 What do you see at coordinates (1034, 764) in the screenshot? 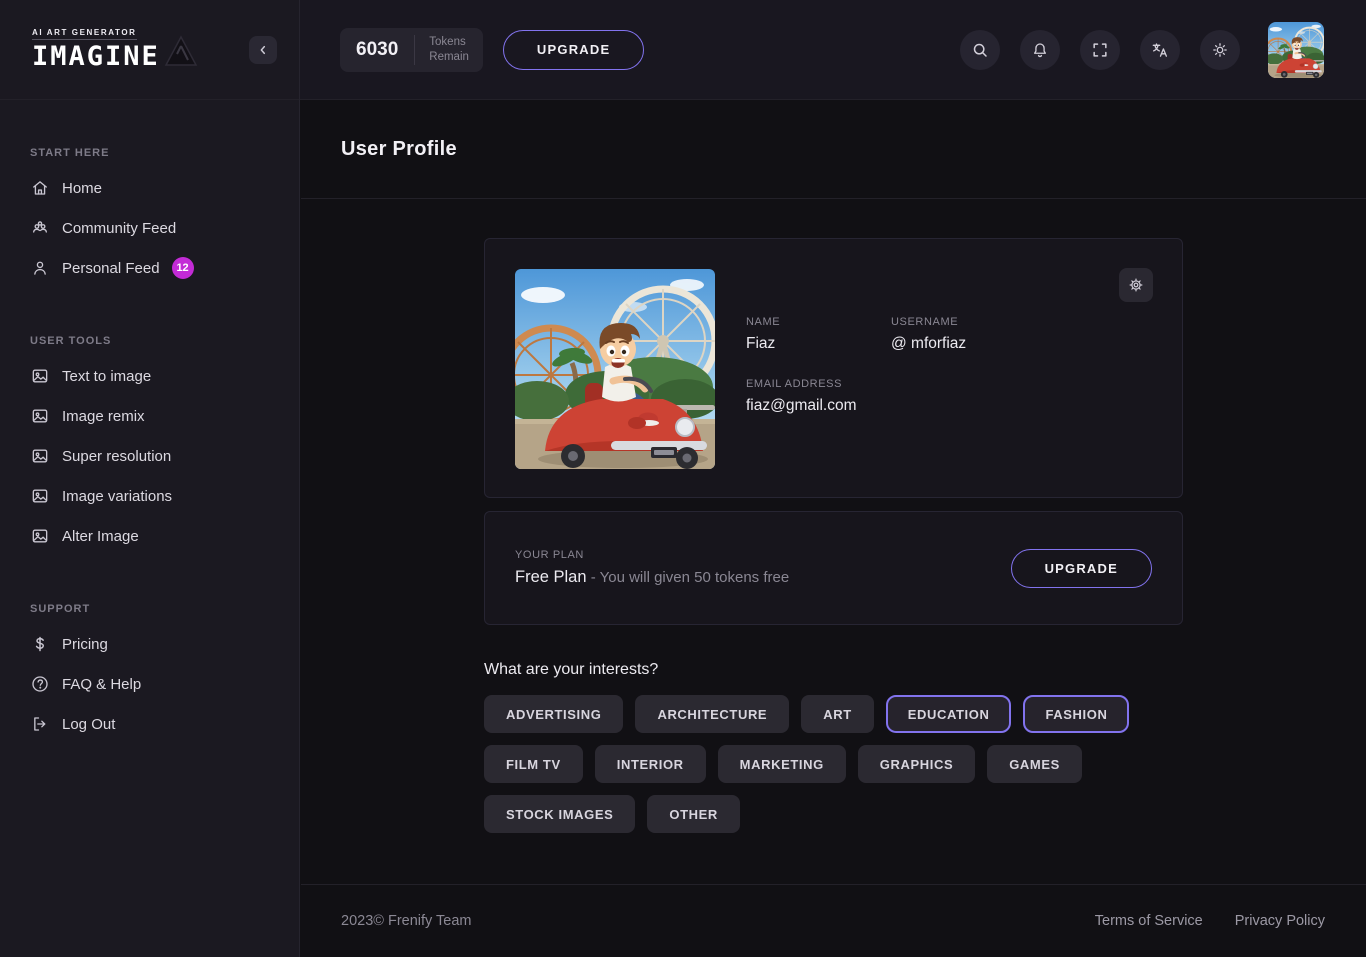
I see `interest-chip-games: GAMES` at bounding box center [1034, 764].